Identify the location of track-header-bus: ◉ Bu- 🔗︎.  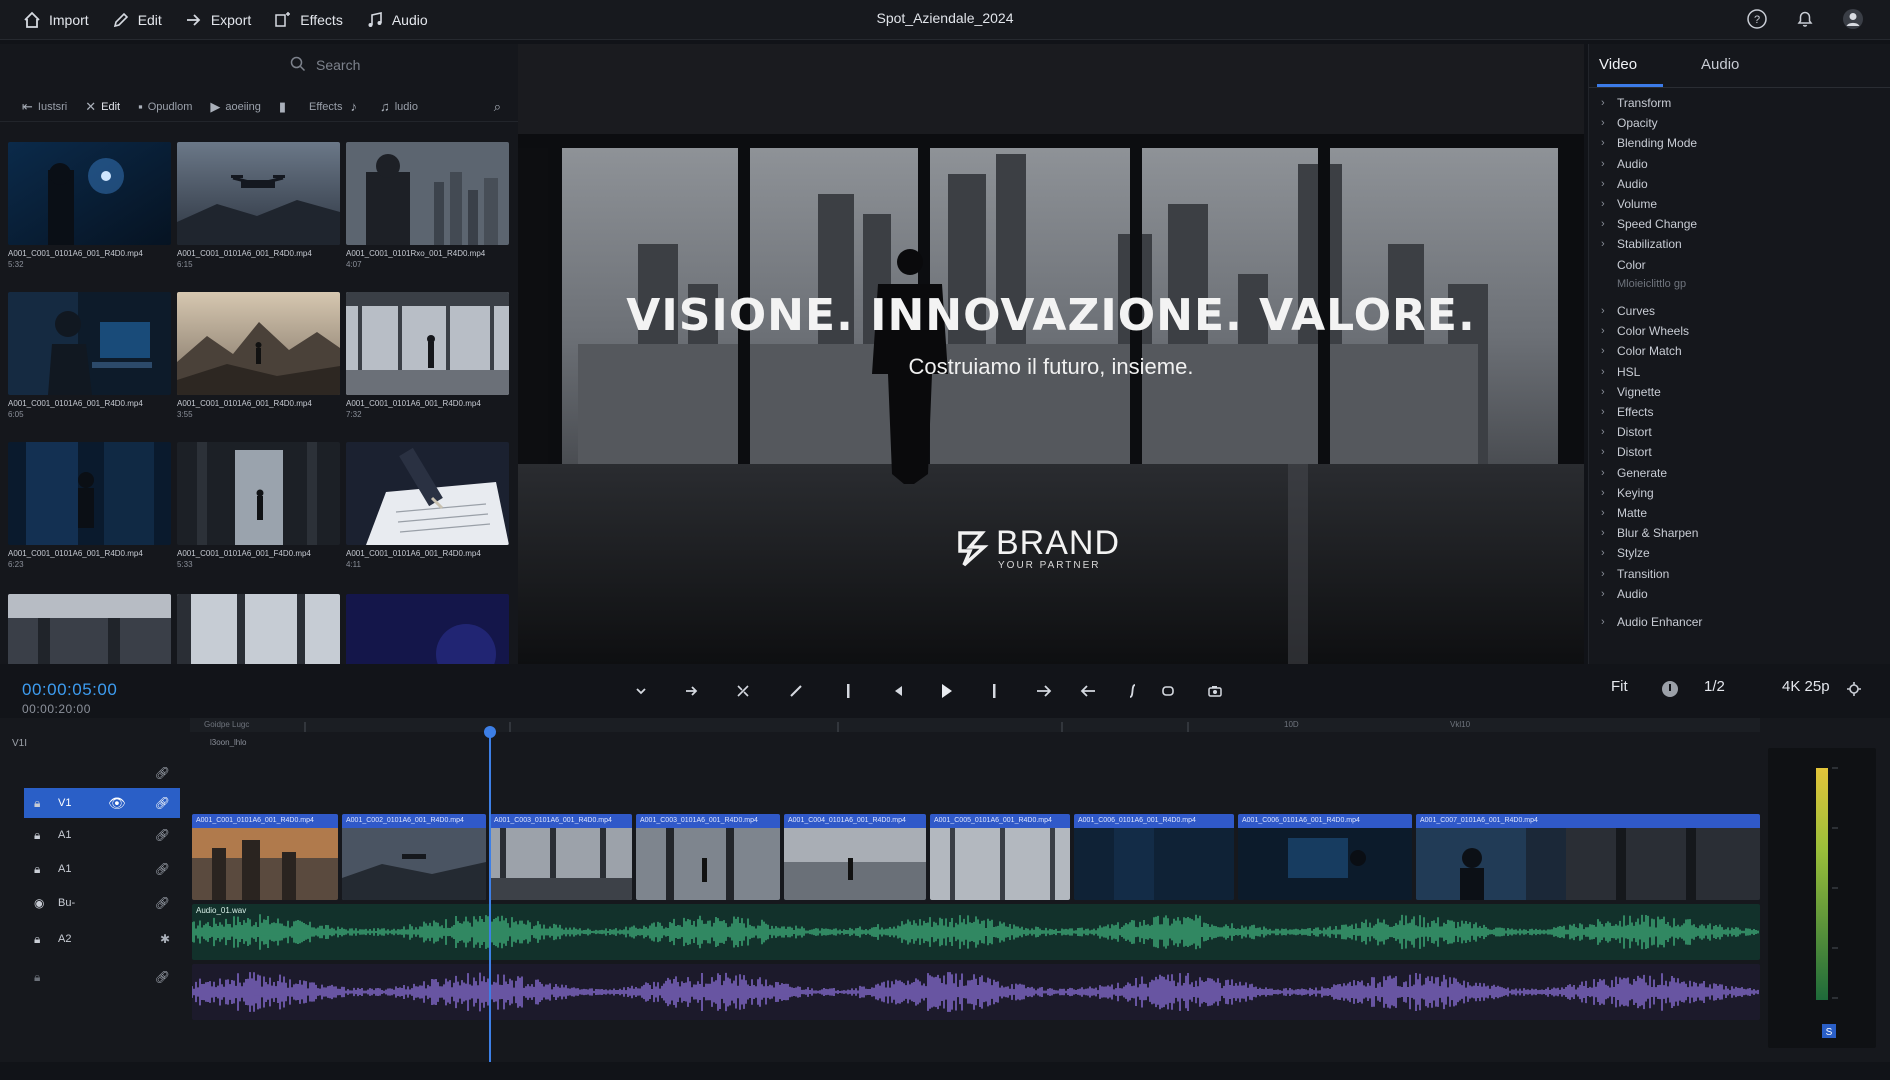
(102, 903).